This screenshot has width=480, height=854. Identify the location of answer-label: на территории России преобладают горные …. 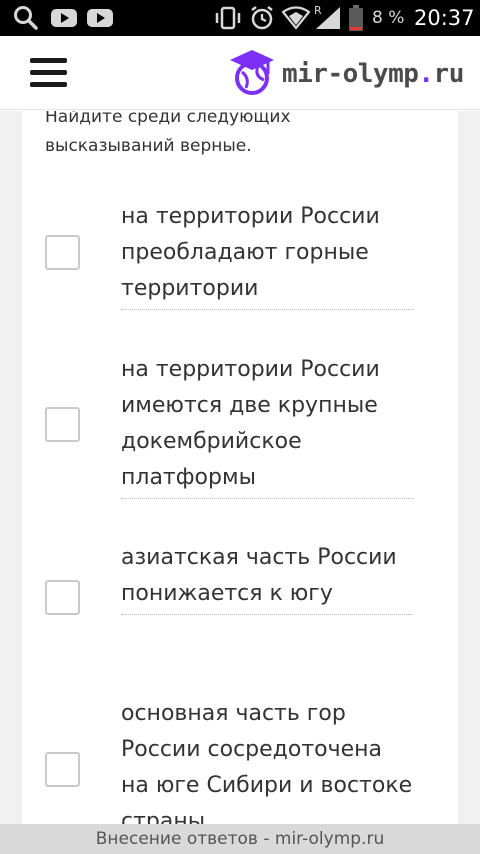
(267, 254).